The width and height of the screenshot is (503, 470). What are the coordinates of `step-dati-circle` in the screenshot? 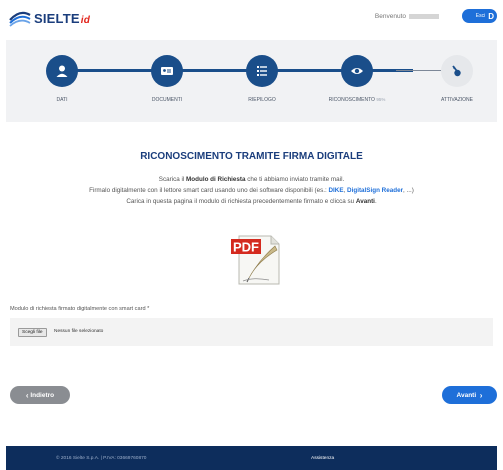 It's located at (62, 71).